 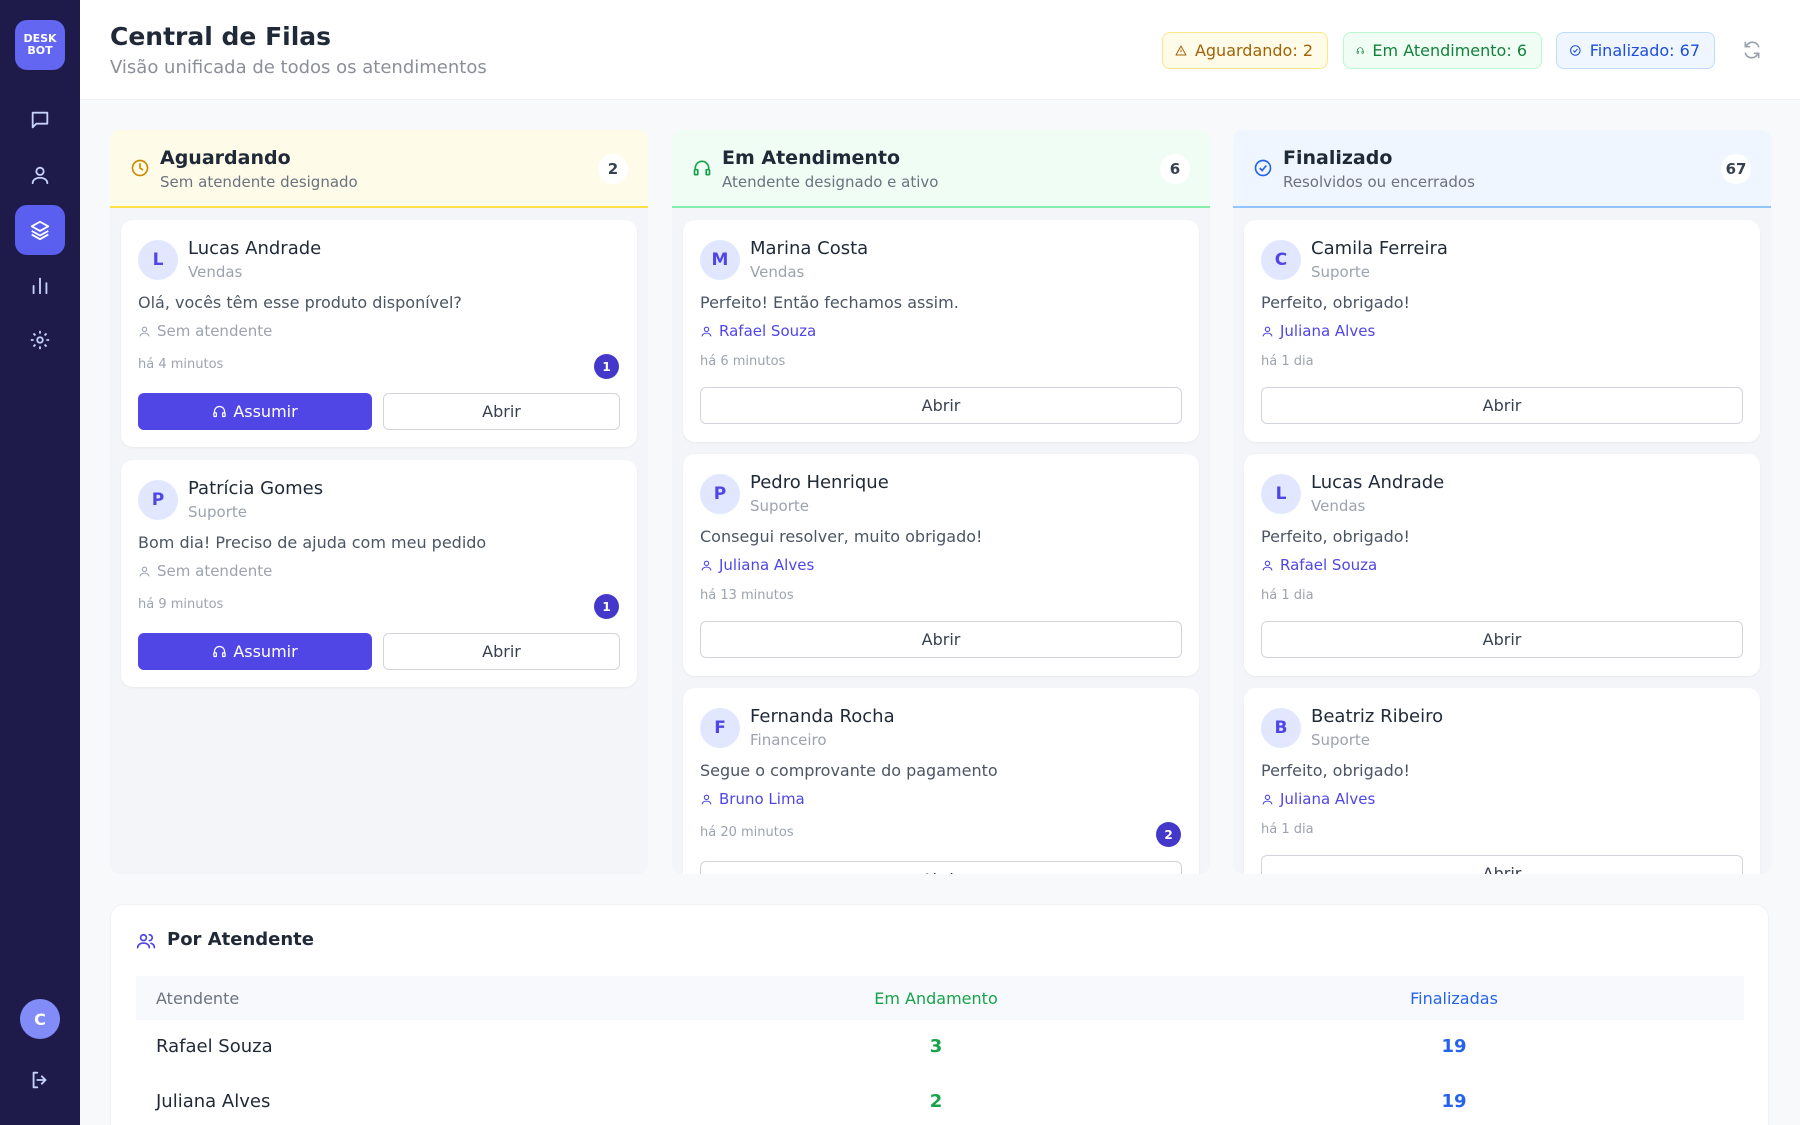 I want to click on column-count: 2, so click(x=613, y=169).